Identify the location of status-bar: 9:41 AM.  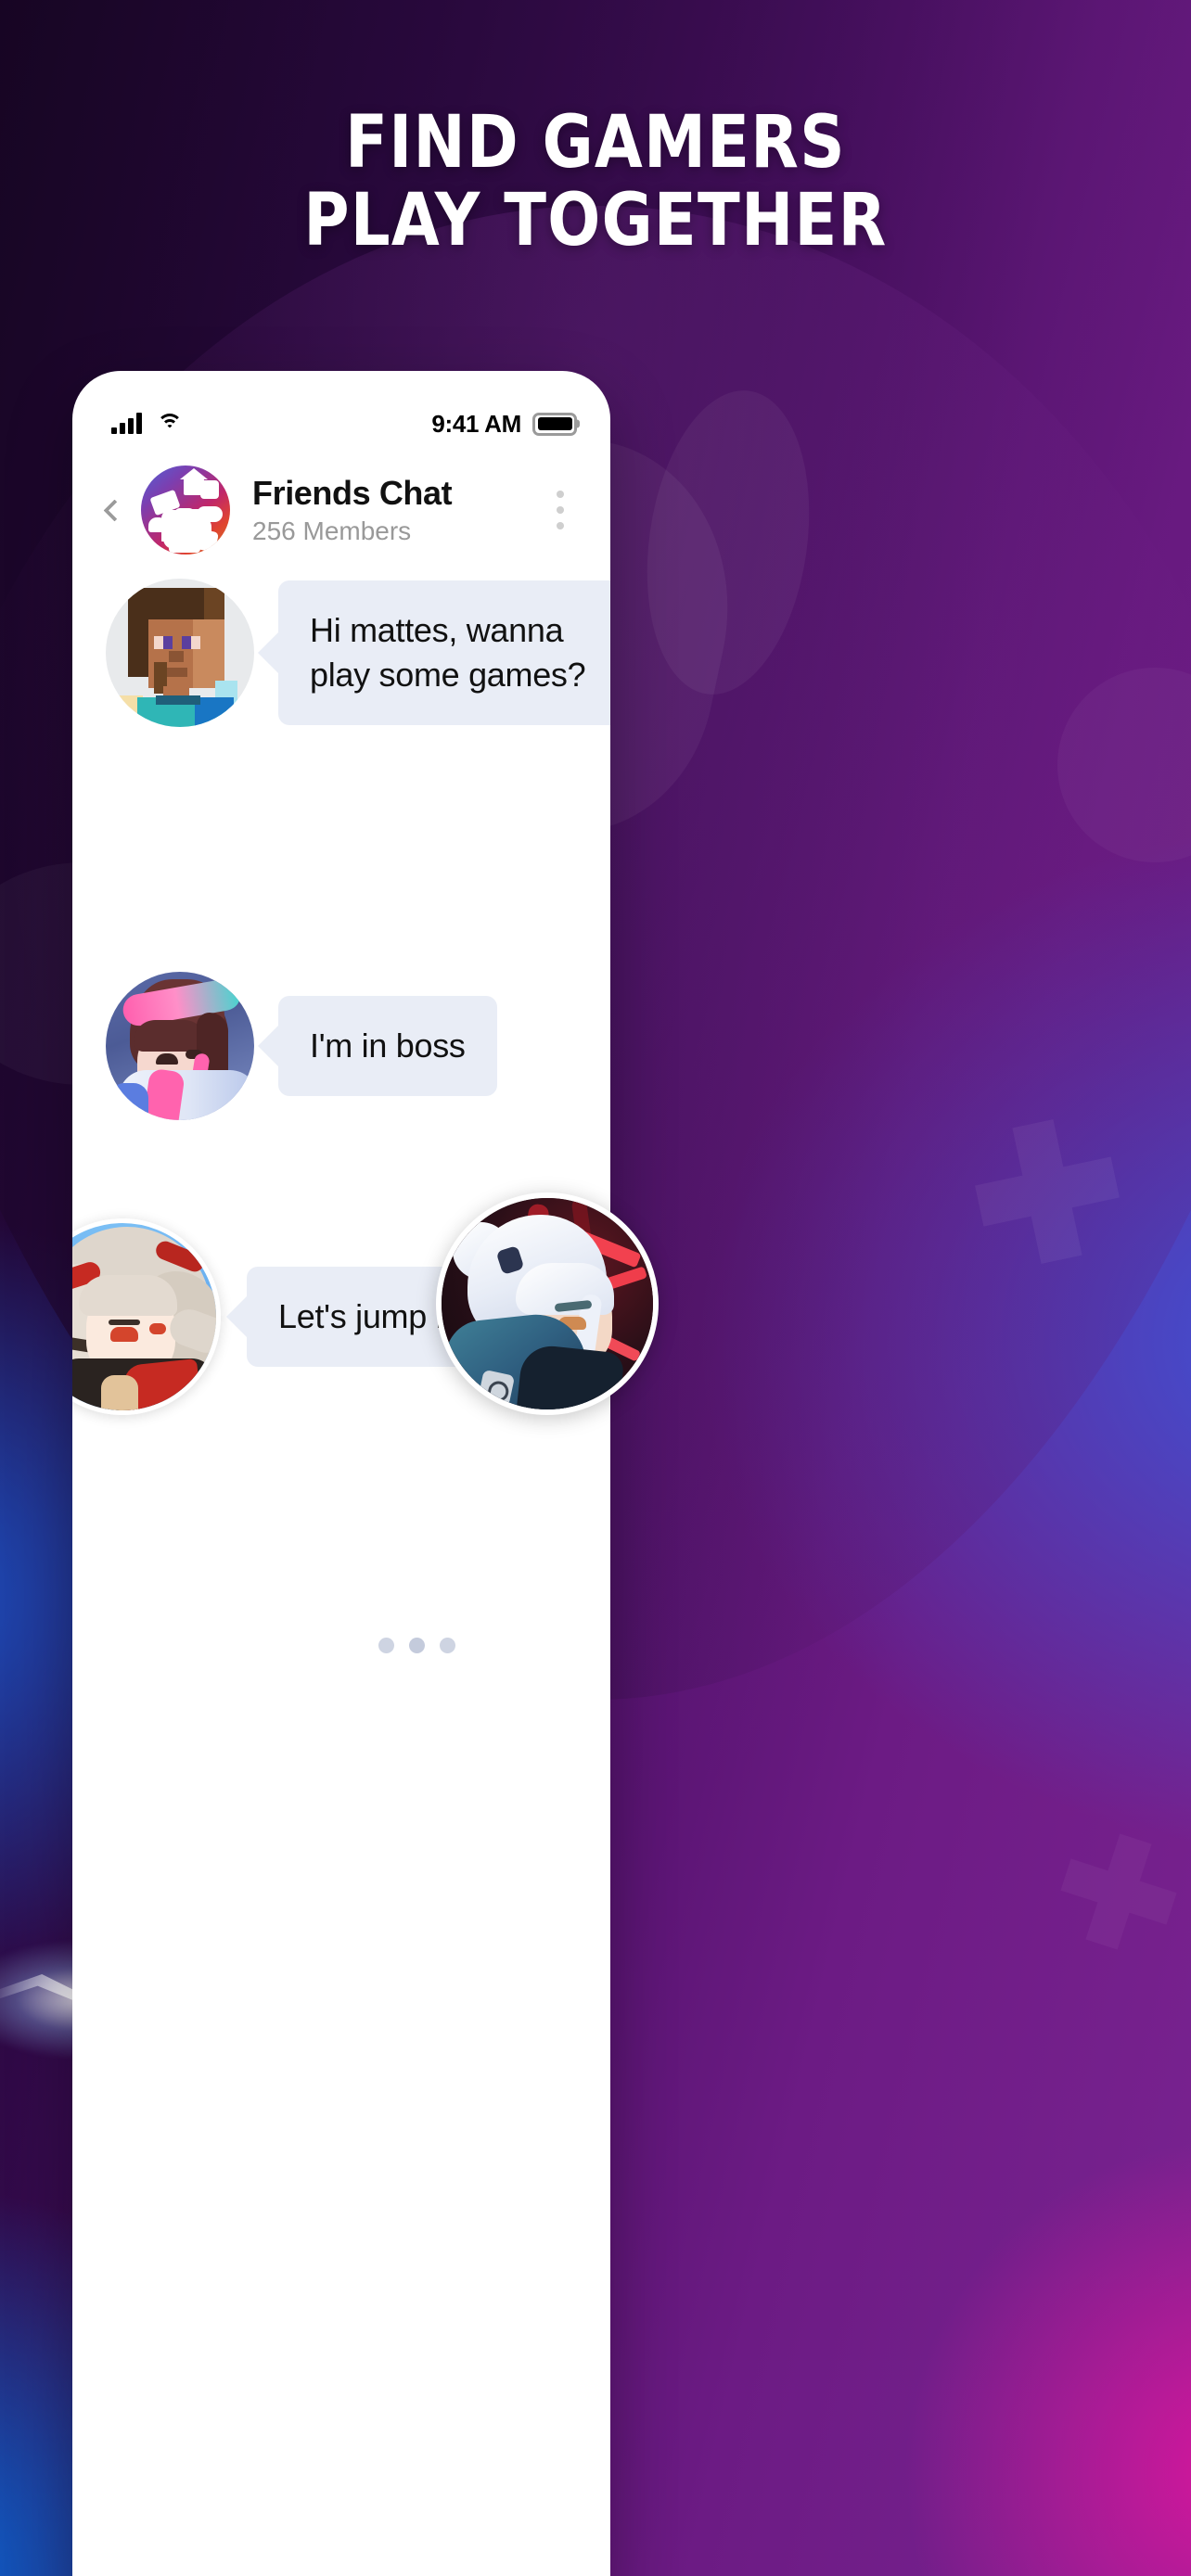
(341, 410).